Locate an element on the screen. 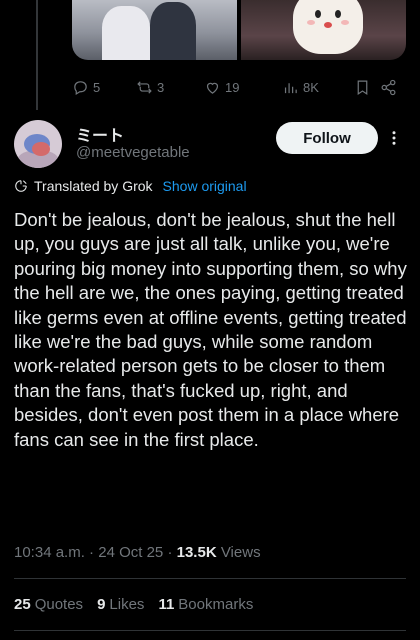 Image resolution: width=420 pixels, height=640 pixels. translate-icon is located at coordinates (21, 186).